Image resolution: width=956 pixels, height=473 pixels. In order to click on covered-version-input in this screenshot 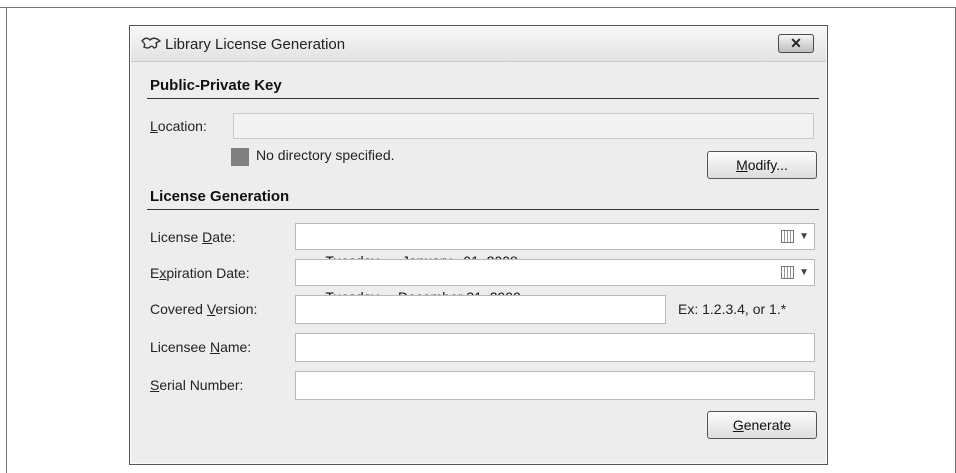, I will do `click(480, 309)`.